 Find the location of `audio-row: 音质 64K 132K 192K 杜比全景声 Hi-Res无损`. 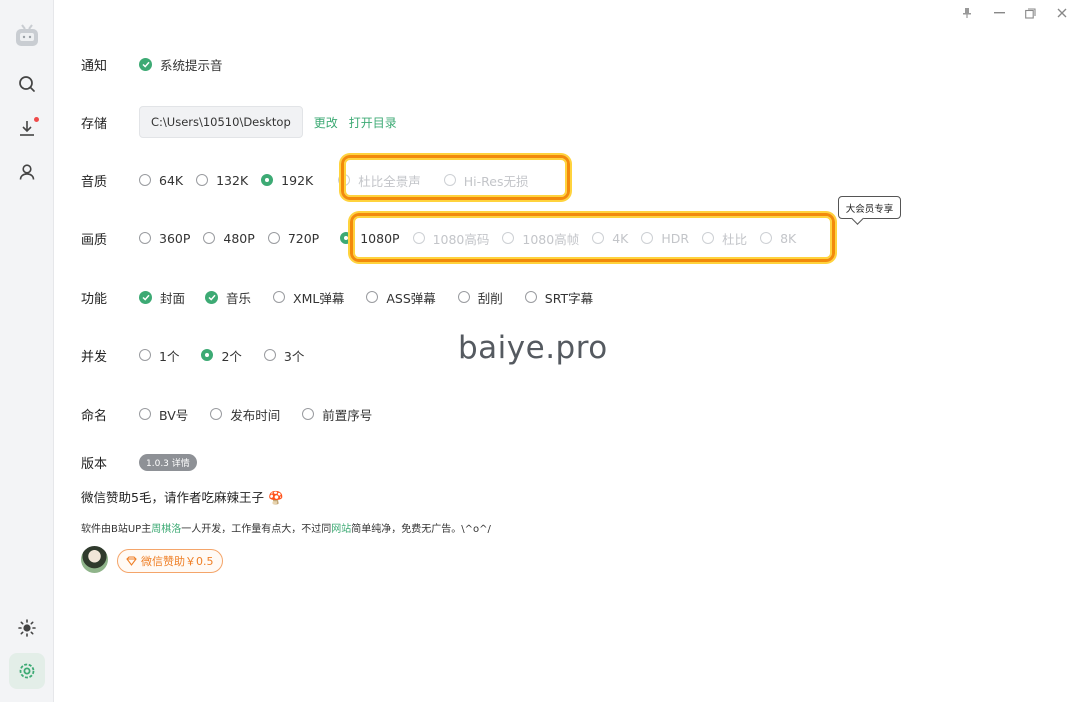

audio-row: 音质 64K 132K 192K 杜比全景声 Hi-Res无损 is located at coordinates (570, 180).